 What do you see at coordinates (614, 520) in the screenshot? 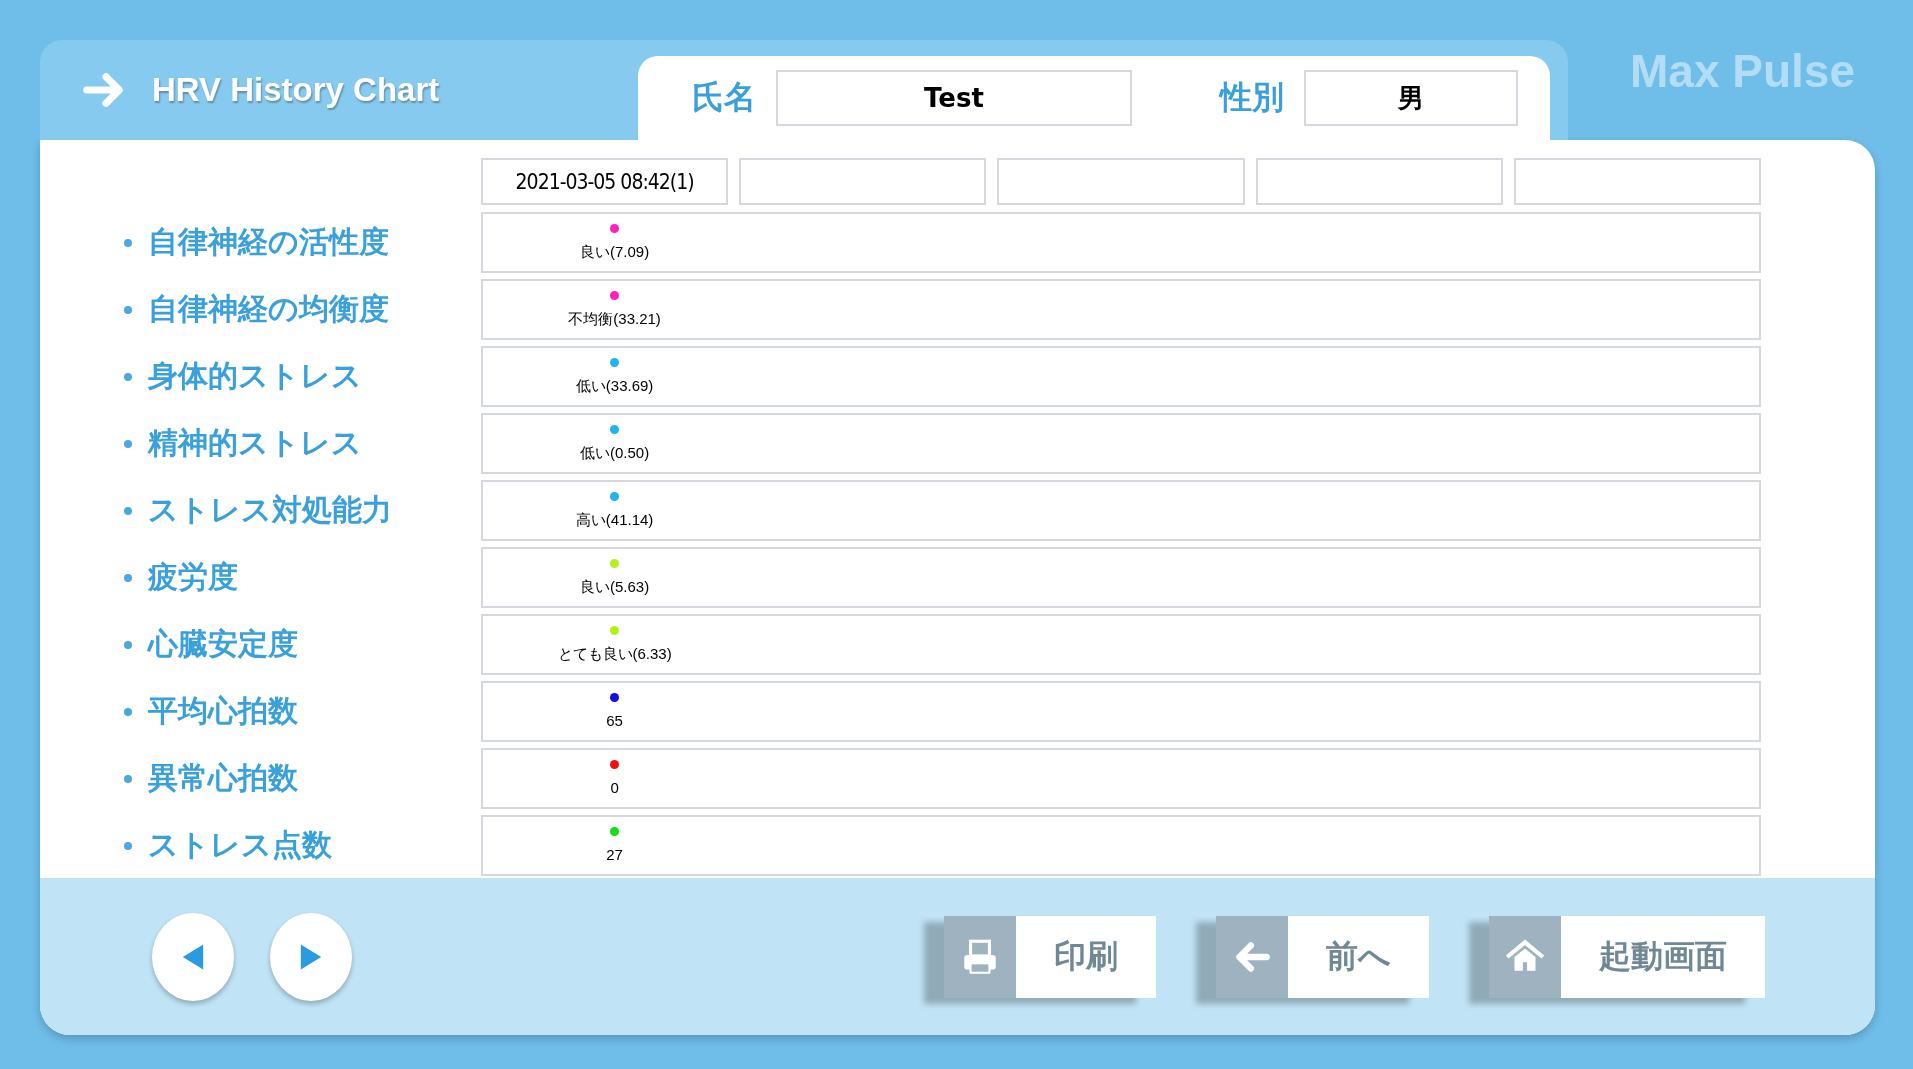
I see `reading-value: 高い(41.14)` at bounding box center [614, 520].